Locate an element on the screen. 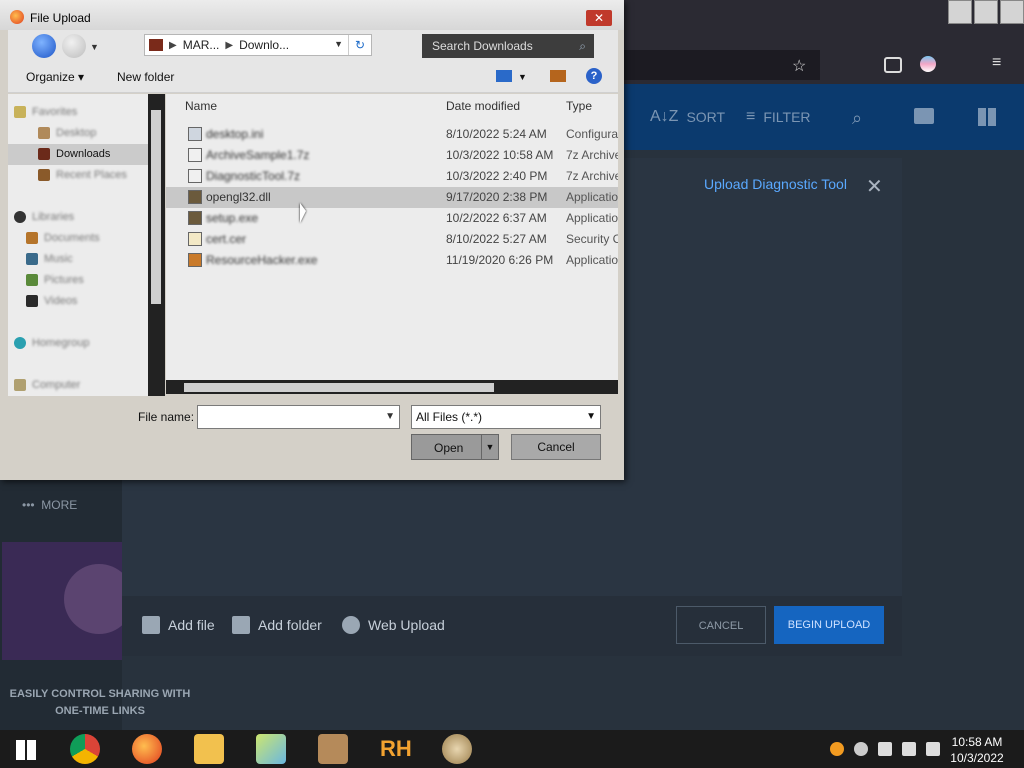 The image size is (1024, 768). url-bar is located at coordinates (720, 65).